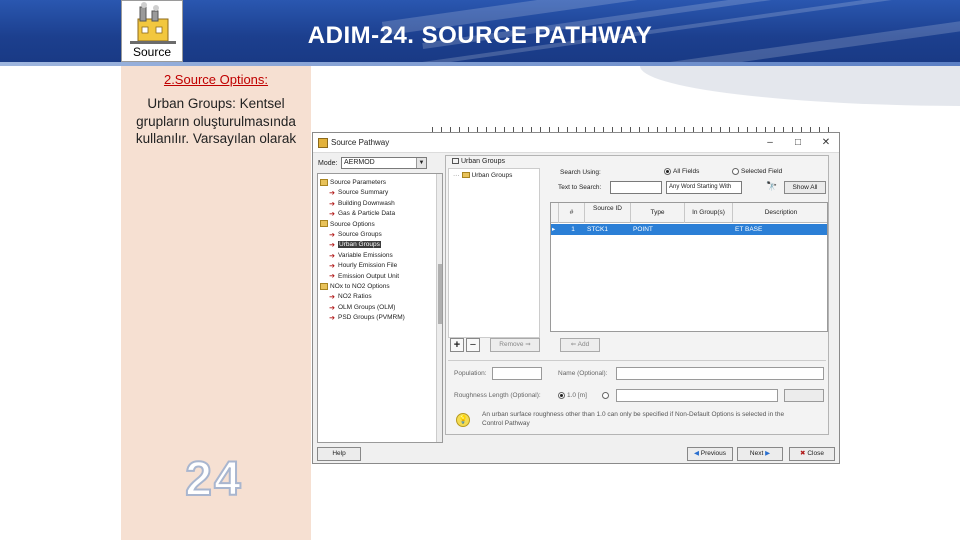  What do you see at coordinates (456, 175) in the screenshot?
I see `tree-connector-icon: ···` at bounding box center [456, 175].